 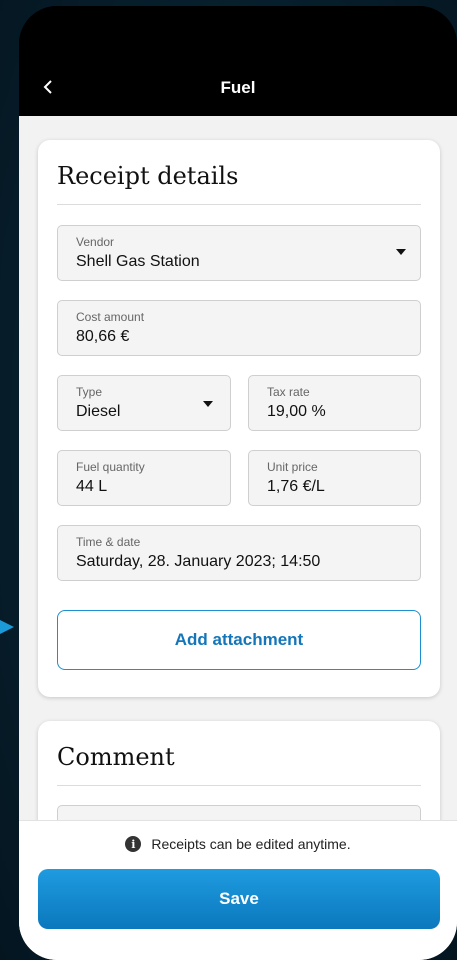 I want to click on cost-amount-field: Cost amount 80,66 €, so click(x=239, y=328).